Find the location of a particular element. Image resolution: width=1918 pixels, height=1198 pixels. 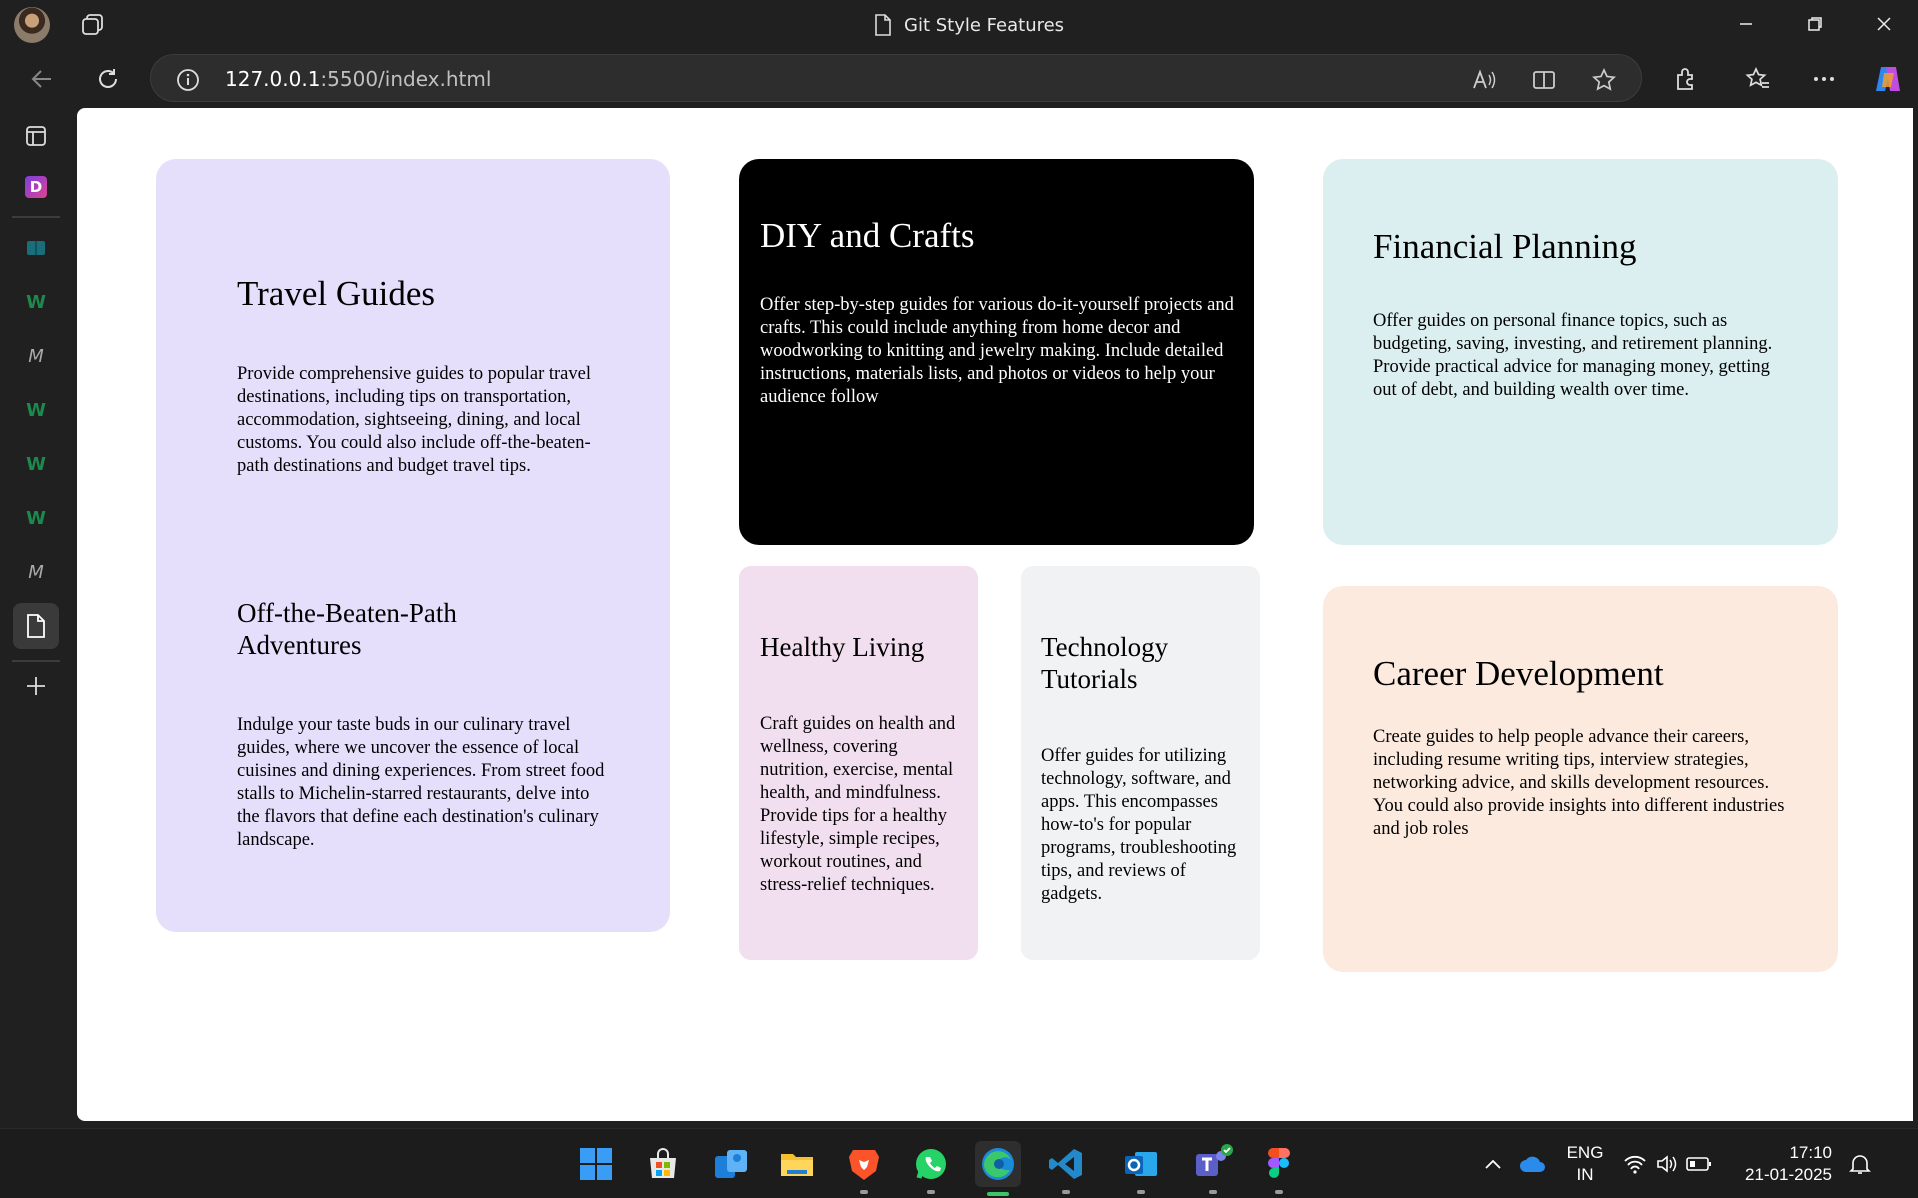

clock: 17:10 21-01-2025 is located at coordinates (1777, 1164).